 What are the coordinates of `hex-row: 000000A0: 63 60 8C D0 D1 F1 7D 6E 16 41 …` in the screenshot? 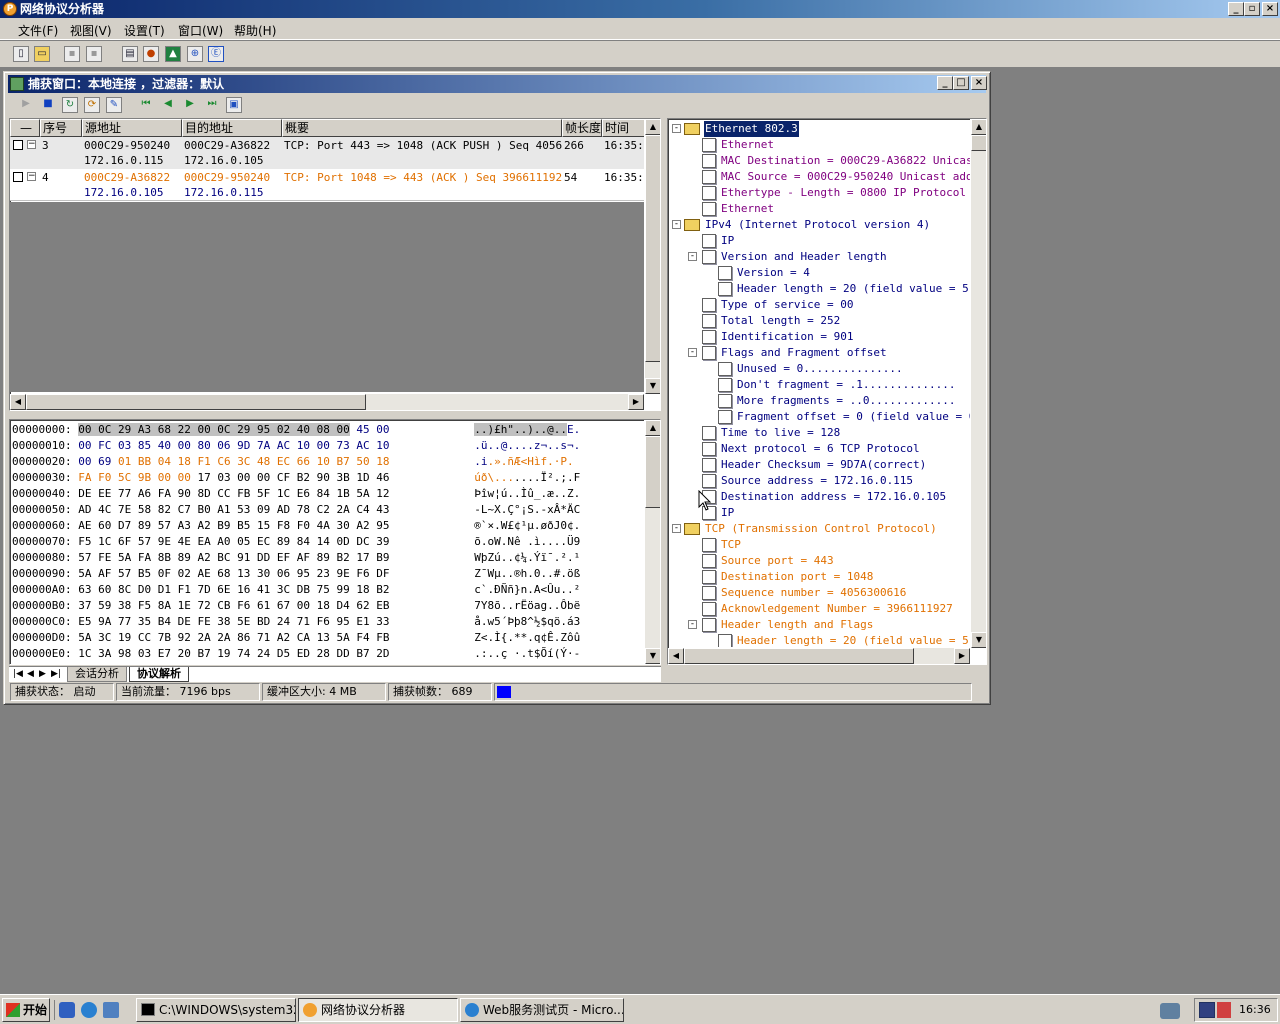 It's located at (296, 590).